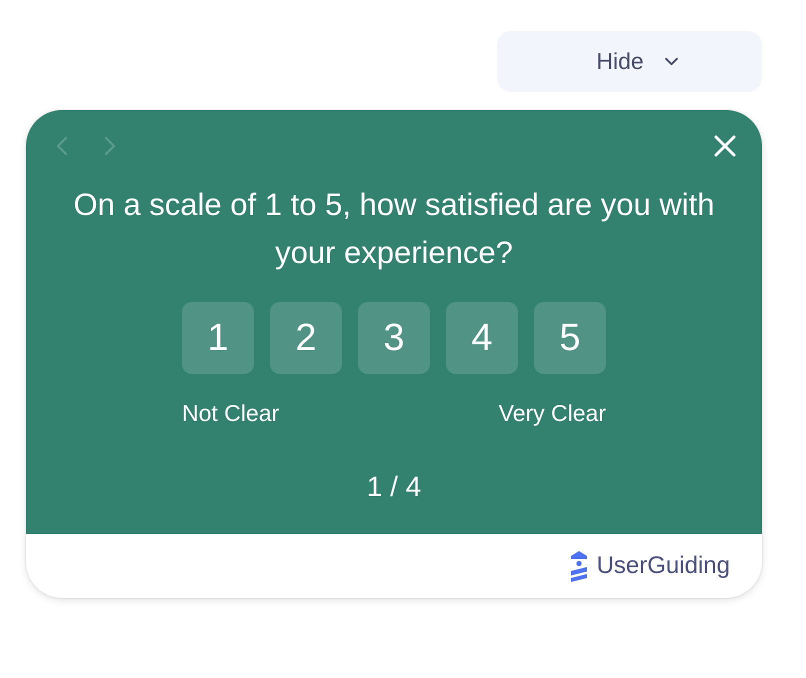 This screenshot has height=678, width=806. Describe the element at coordinates (110, 146) in the screenshot. I see `chevron-right-icon` at that location.